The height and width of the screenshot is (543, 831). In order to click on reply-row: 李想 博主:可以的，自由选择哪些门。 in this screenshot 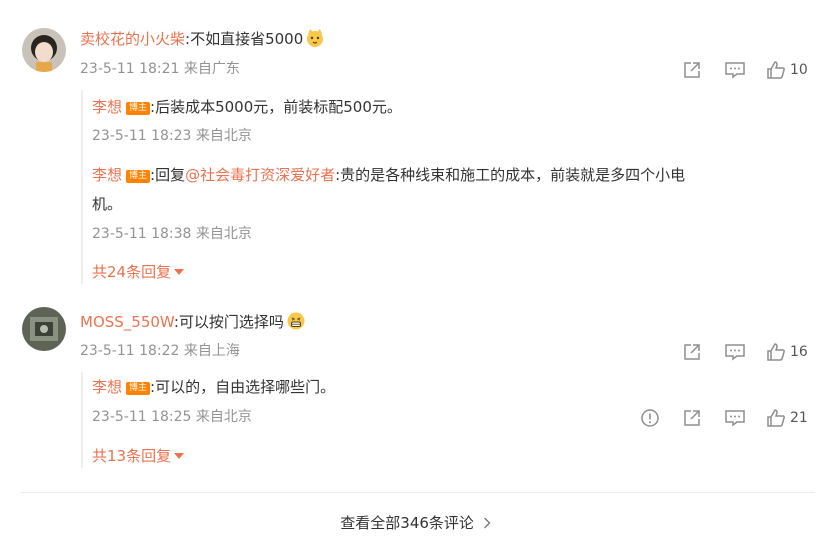, I will do `click(213, 387)`.